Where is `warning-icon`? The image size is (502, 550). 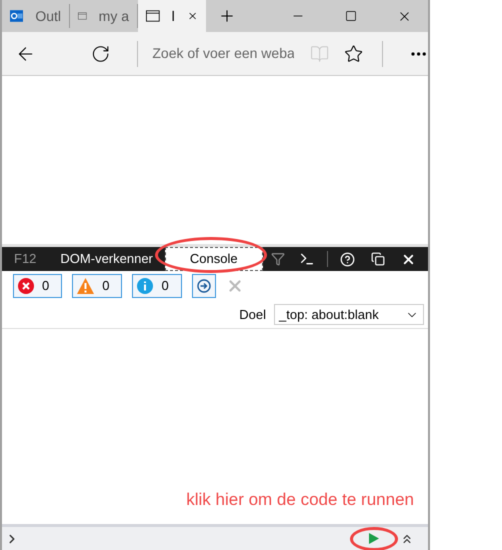 warning-icon is located at coordinates (85, 286).